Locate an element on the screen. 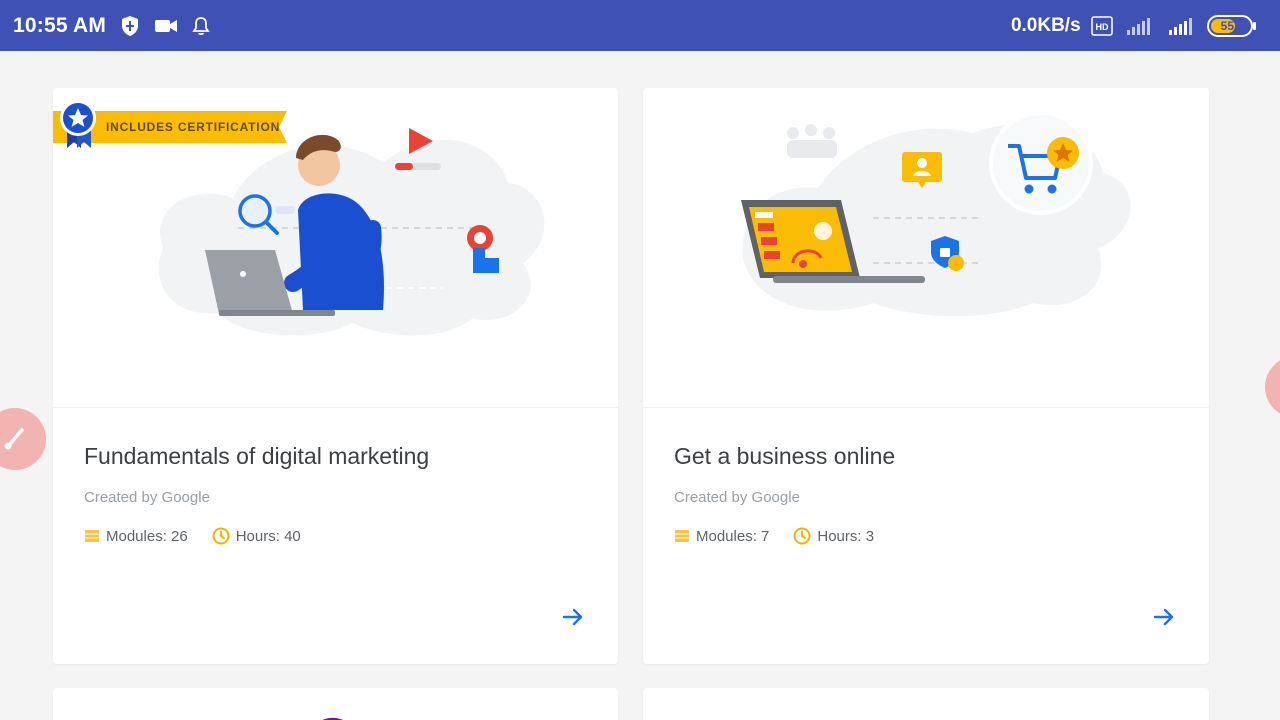  certification-ribbon: INCLUDES CERTIFICATION is located at coordinates (176, 124).